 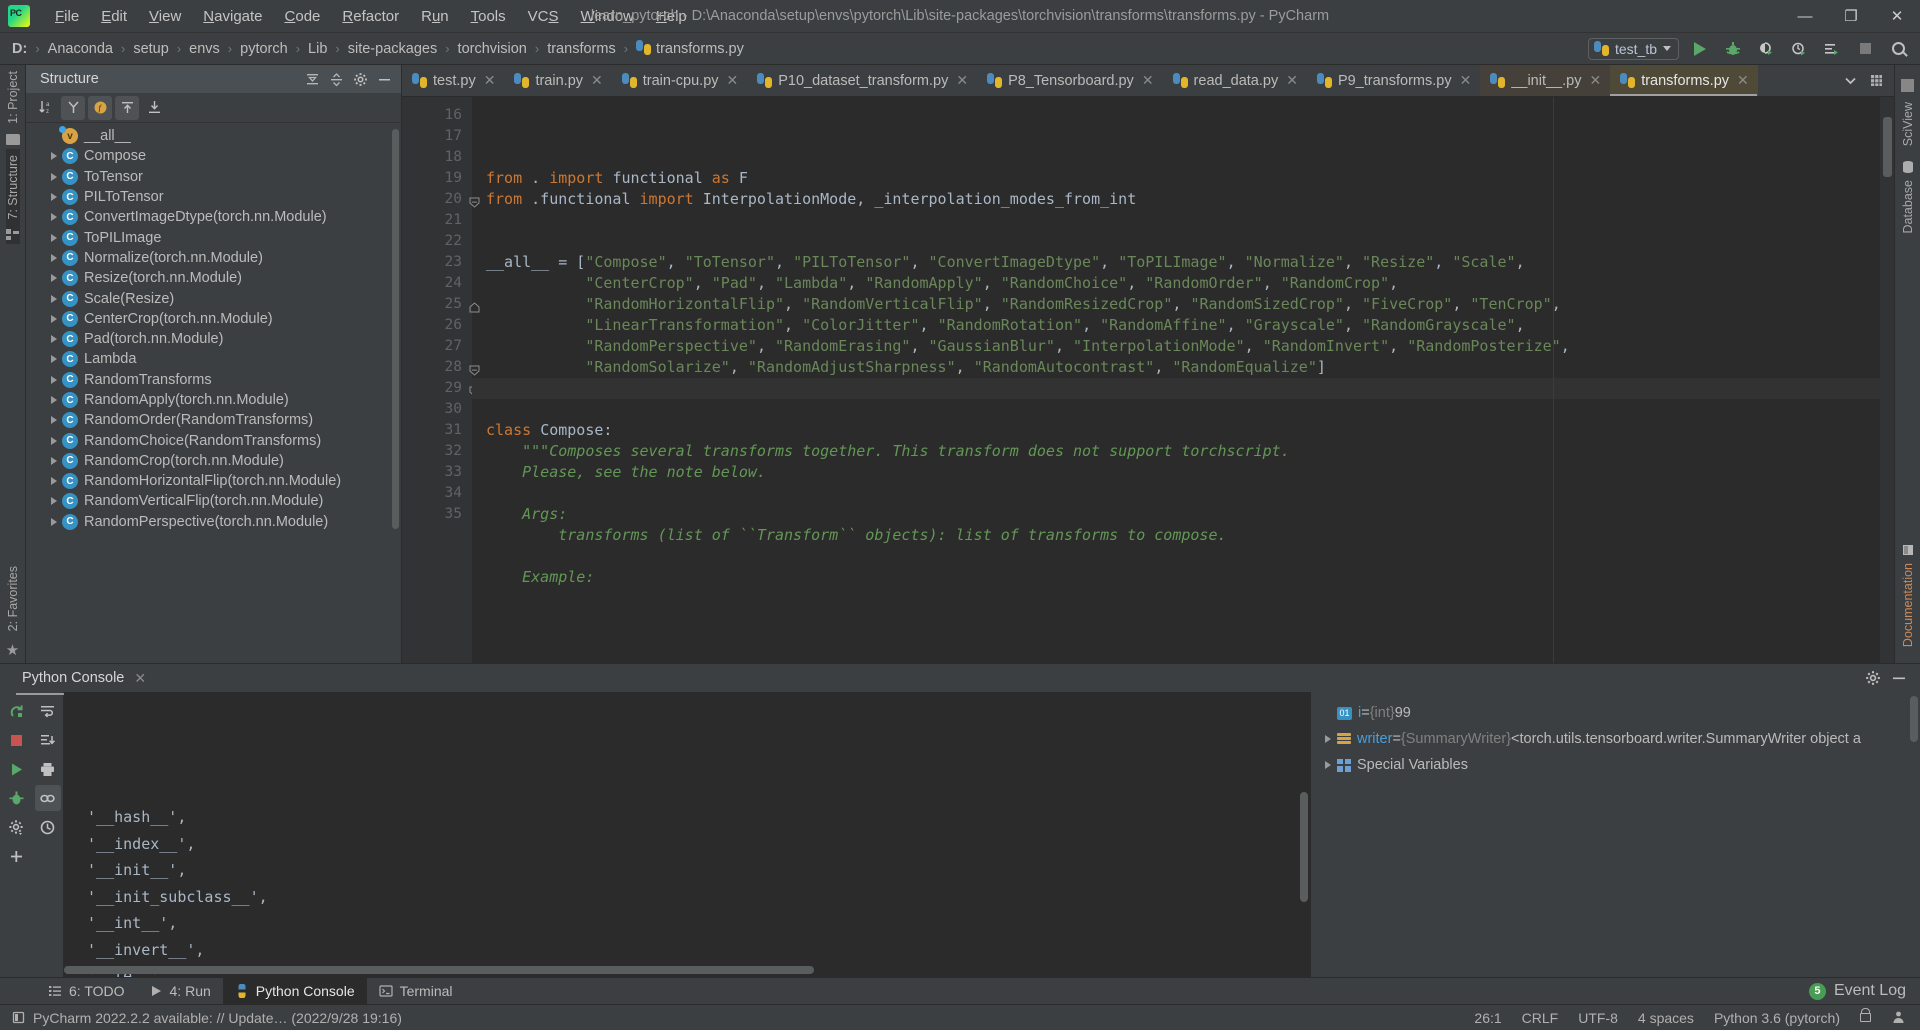 I want to click on code-line: class Compose:, so click(x=1176, y=430).